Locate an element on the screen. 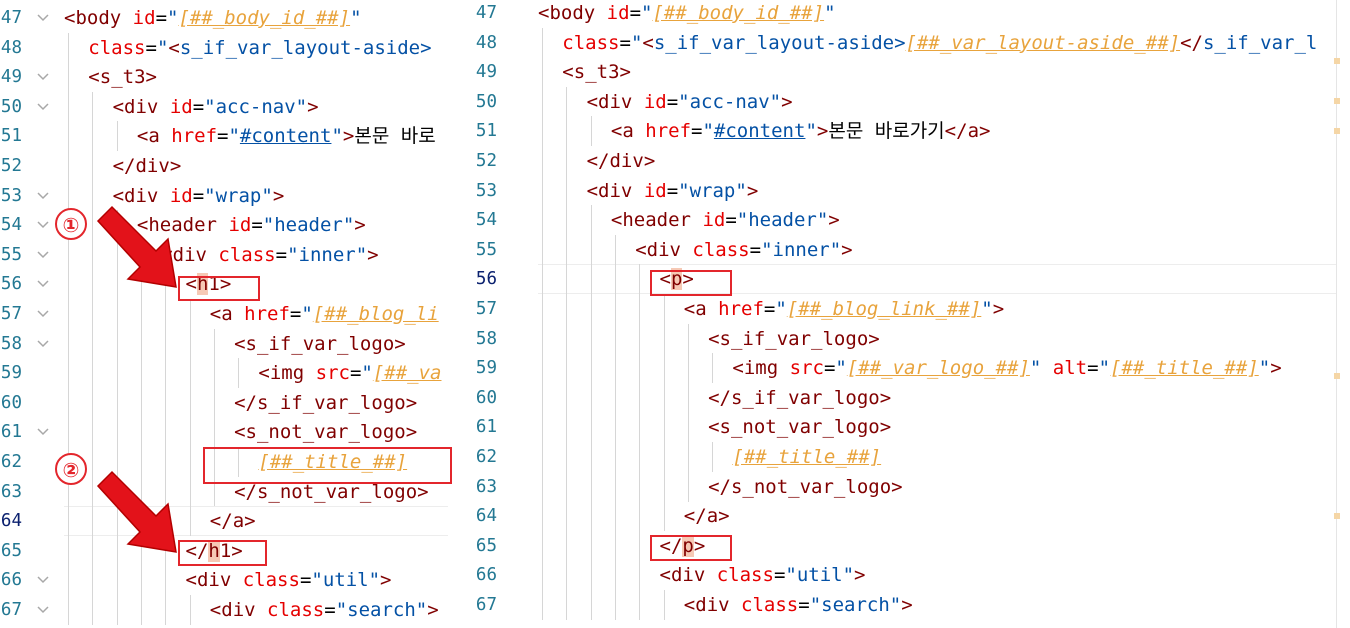 This screenshot has height=628, width=1350. code-token: body is located at coordinates (98, 18).